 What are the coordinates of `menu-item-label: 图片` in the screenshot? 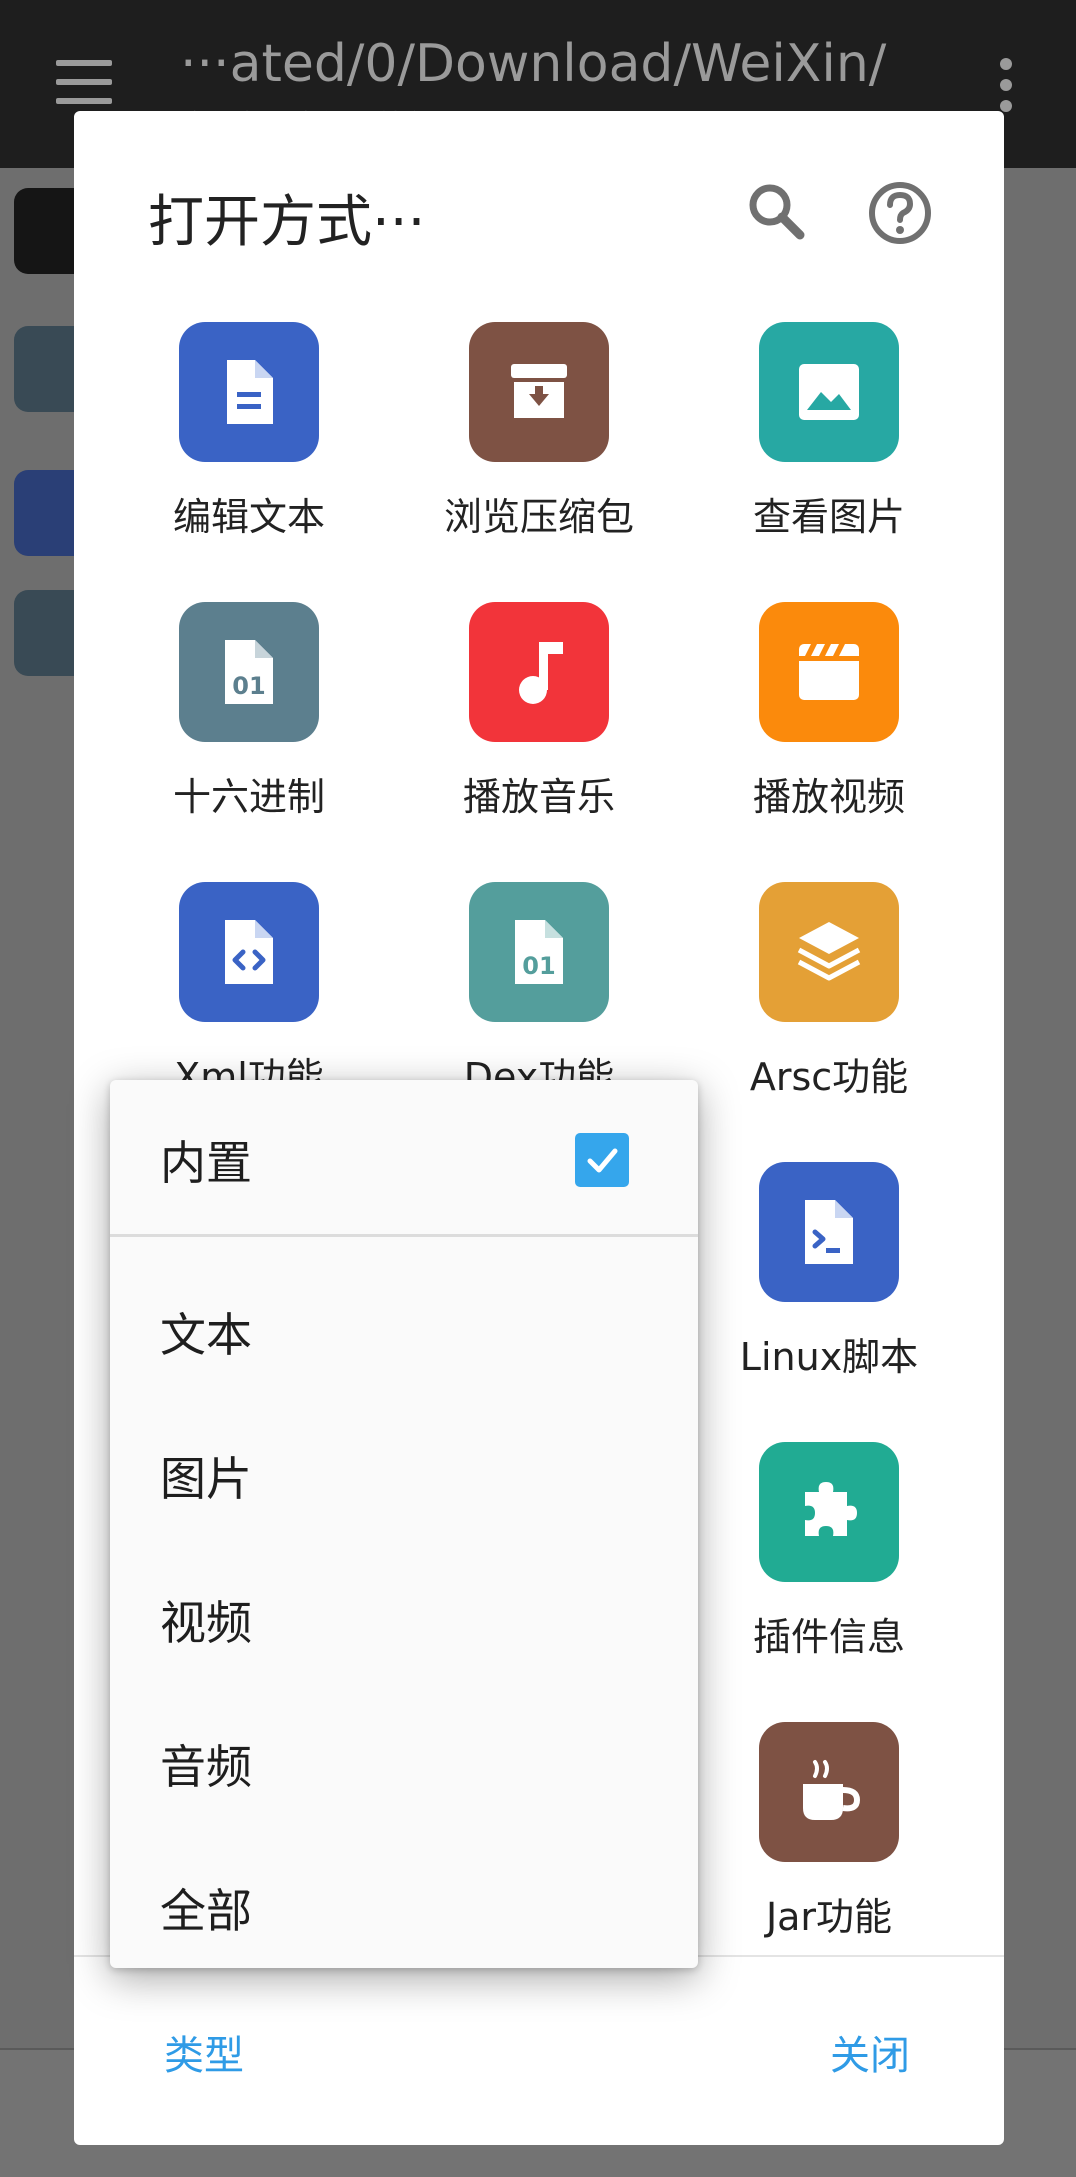 It's located at (206, 1479).